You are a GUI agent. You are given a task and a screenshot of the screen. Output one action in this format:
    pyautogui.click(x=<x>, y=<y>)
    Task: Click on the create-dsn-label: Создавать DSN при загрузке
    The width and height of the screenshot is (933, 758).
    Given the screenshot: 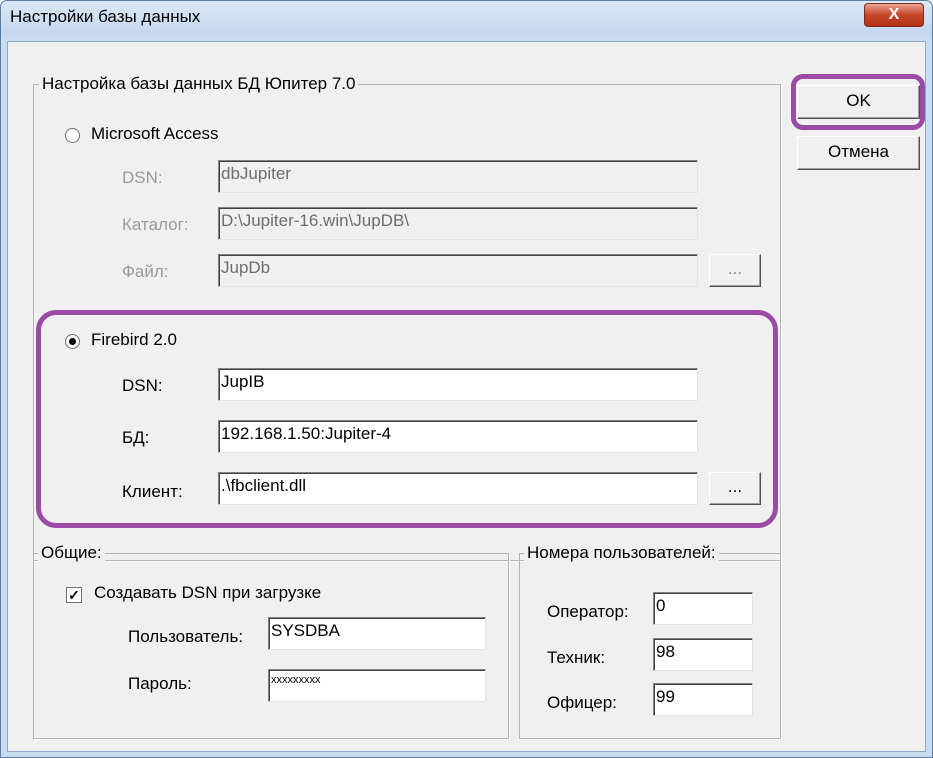 What is the action you would take?
    pyautogui.click(x=208, y=592)
    